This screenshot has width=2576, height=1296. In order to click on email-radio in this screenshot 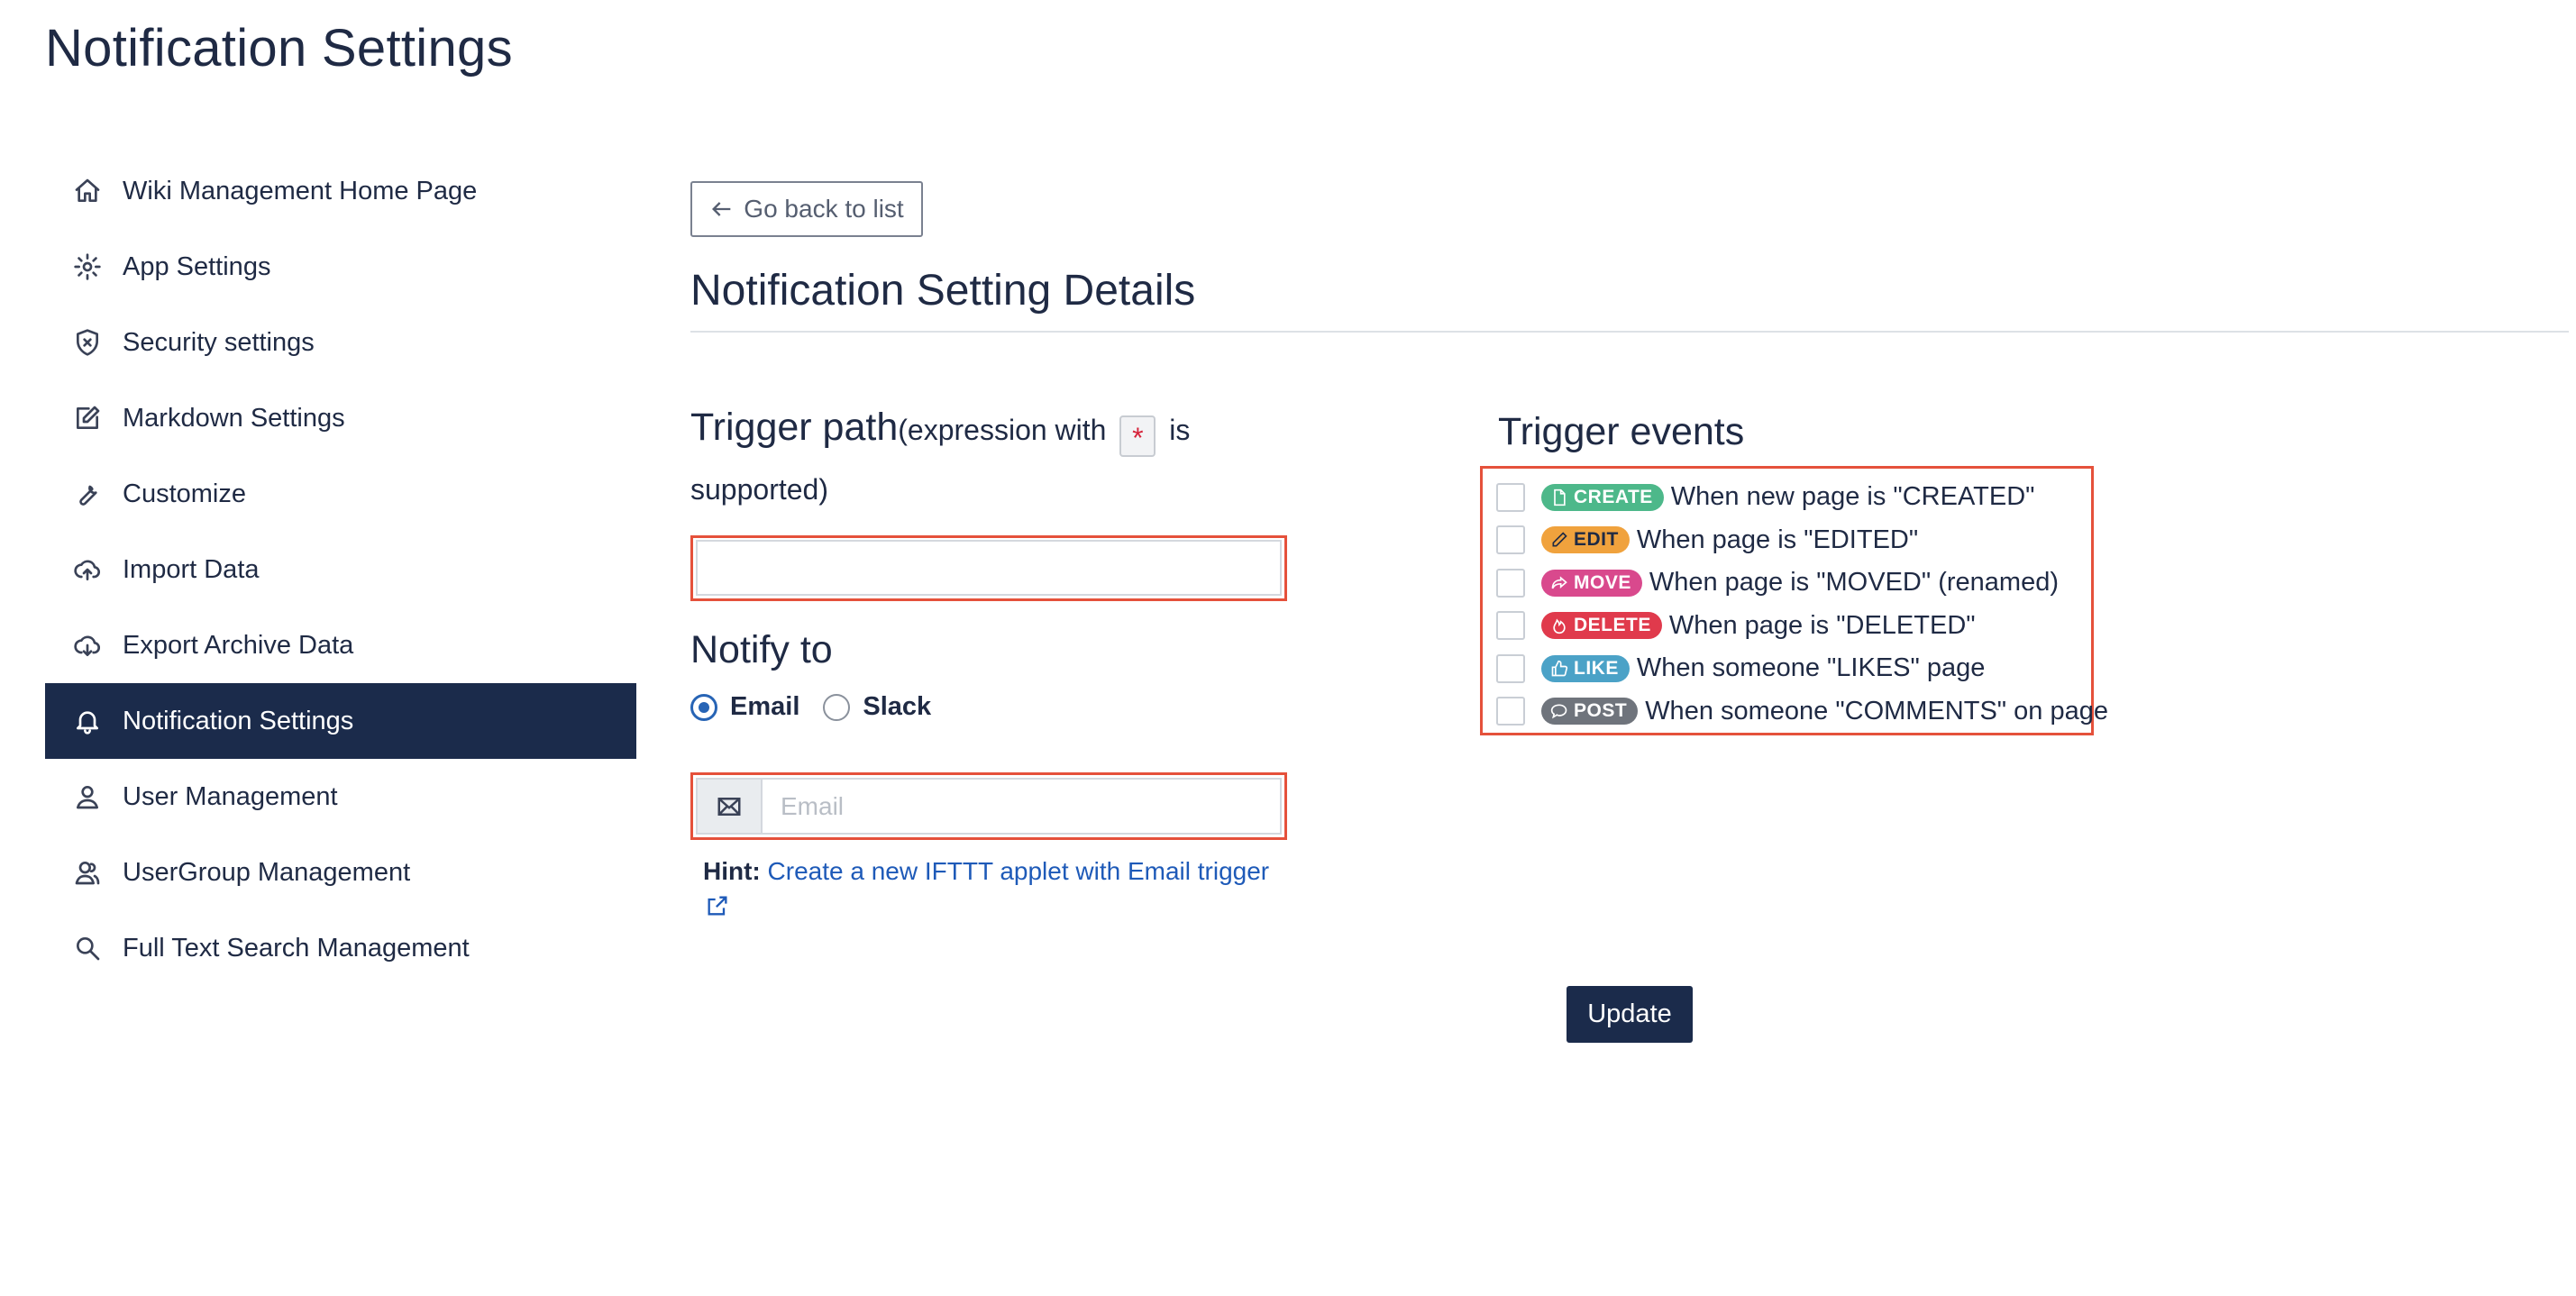, I will do `click(703, 707)`.